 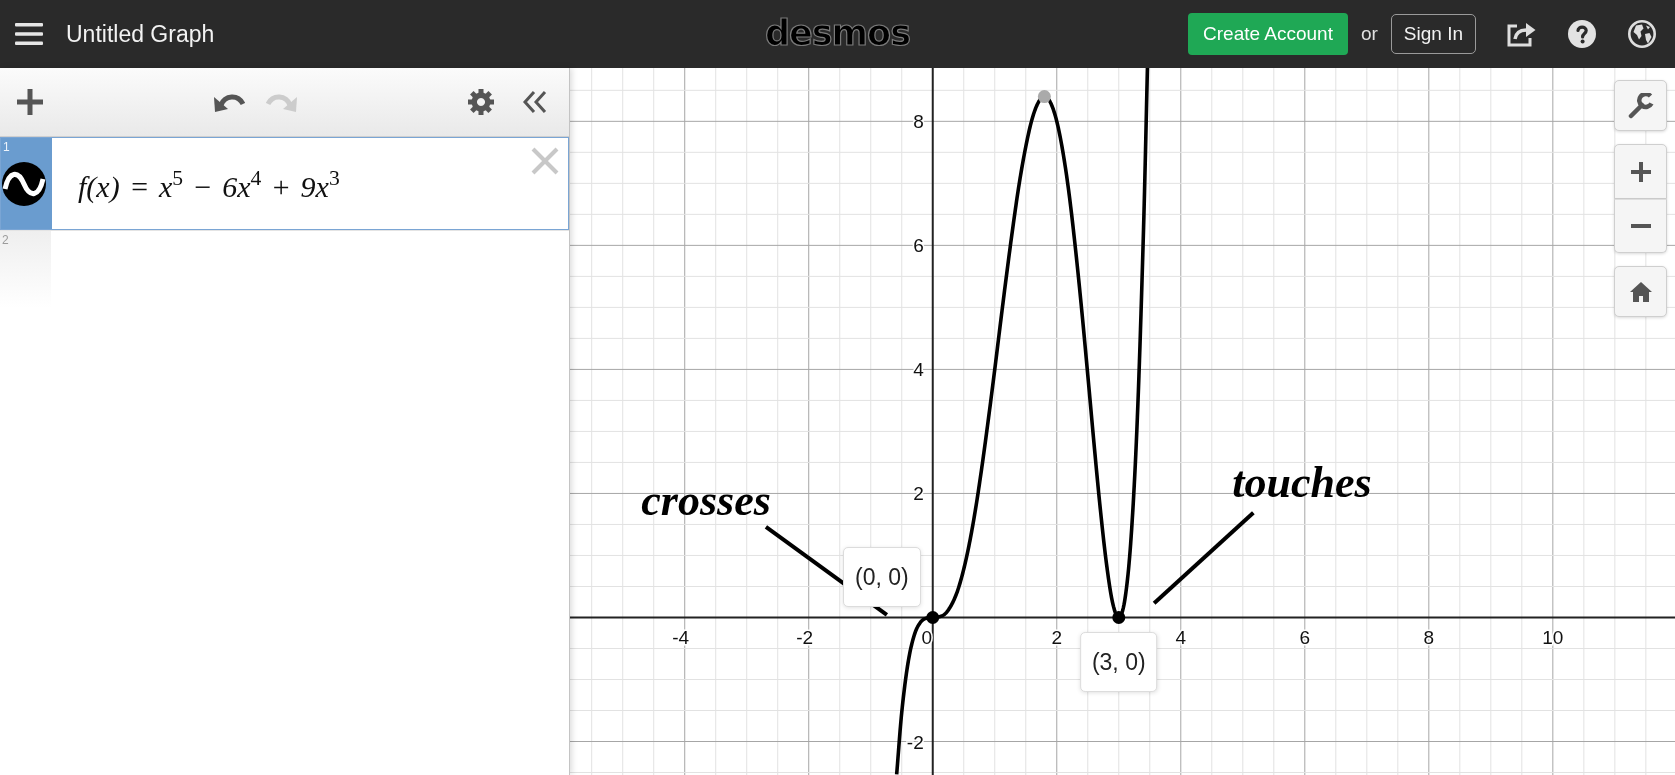 I want to click on graph-settings-button, so click(x=1640, y=105).